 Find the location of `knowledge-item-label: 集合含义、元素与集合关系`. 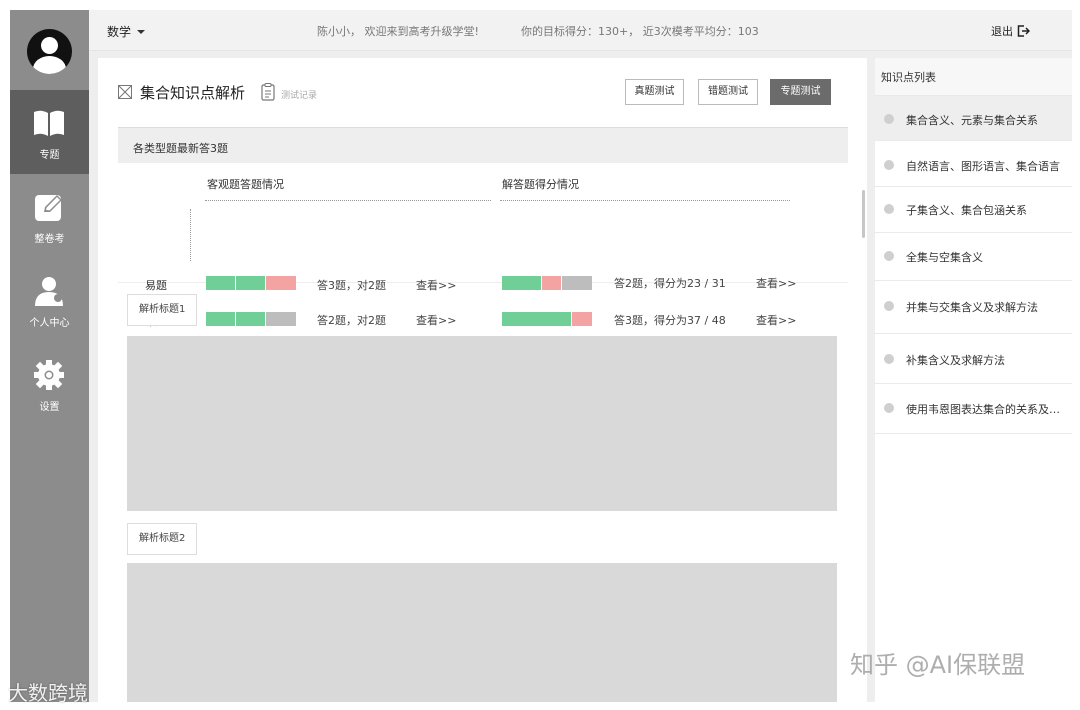

knowledge-item-label: 集合含义、元素与集合关系 is located at coordinates (972, 120).